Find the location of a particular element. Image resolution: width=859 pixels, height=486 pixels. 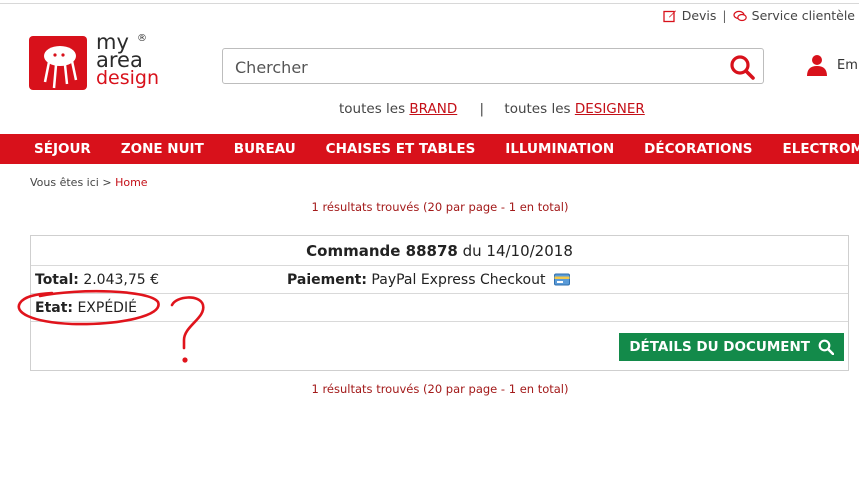

breadcrumb-prefix: Vous êtes ici > is located at coordinates (71, 182).